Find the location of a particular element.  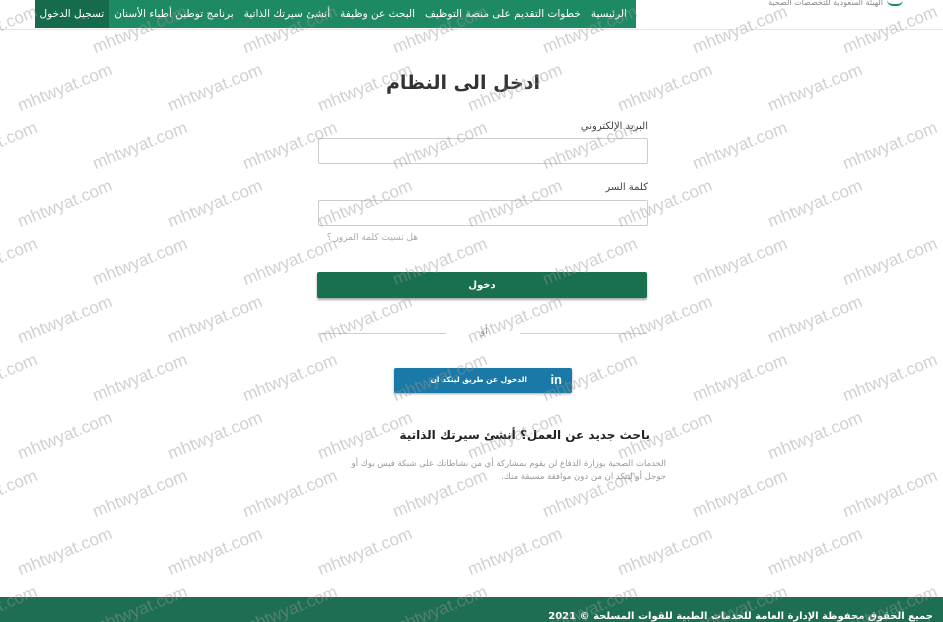

linkedin-login-button: in الدخول عن طريق لينكد ان is located at coordinates (483, 380).